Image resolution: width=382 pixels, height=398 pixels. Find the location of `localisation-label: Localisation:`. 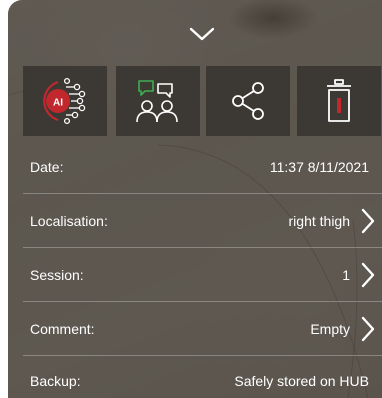

localisation-label: Localisation: is located at coordinates (69, 220).